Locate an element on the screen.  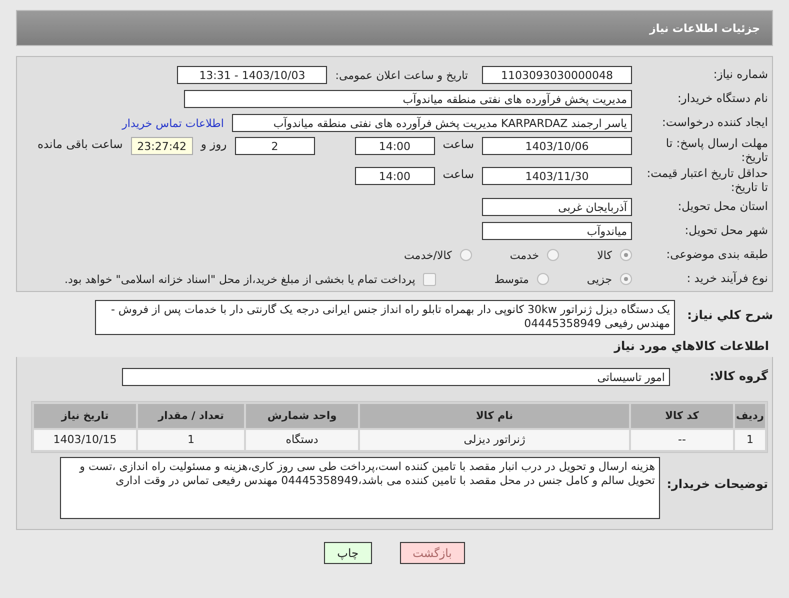
days-field: 2 is located at coordinates (274, 146).